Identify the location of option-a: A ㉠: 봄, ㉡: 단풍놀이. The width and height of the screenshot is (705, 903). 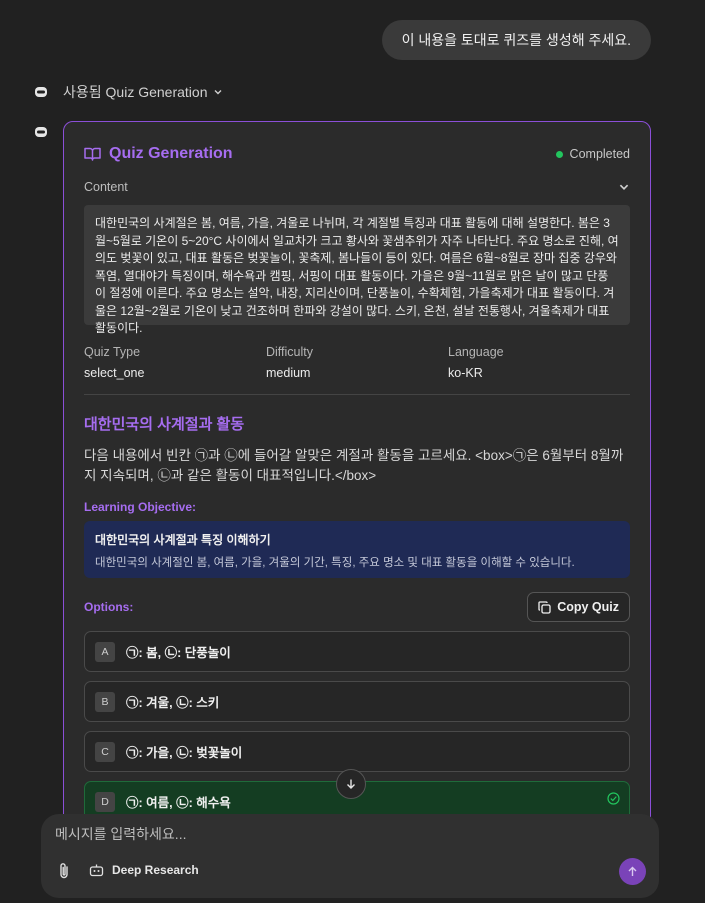
(357, 651).